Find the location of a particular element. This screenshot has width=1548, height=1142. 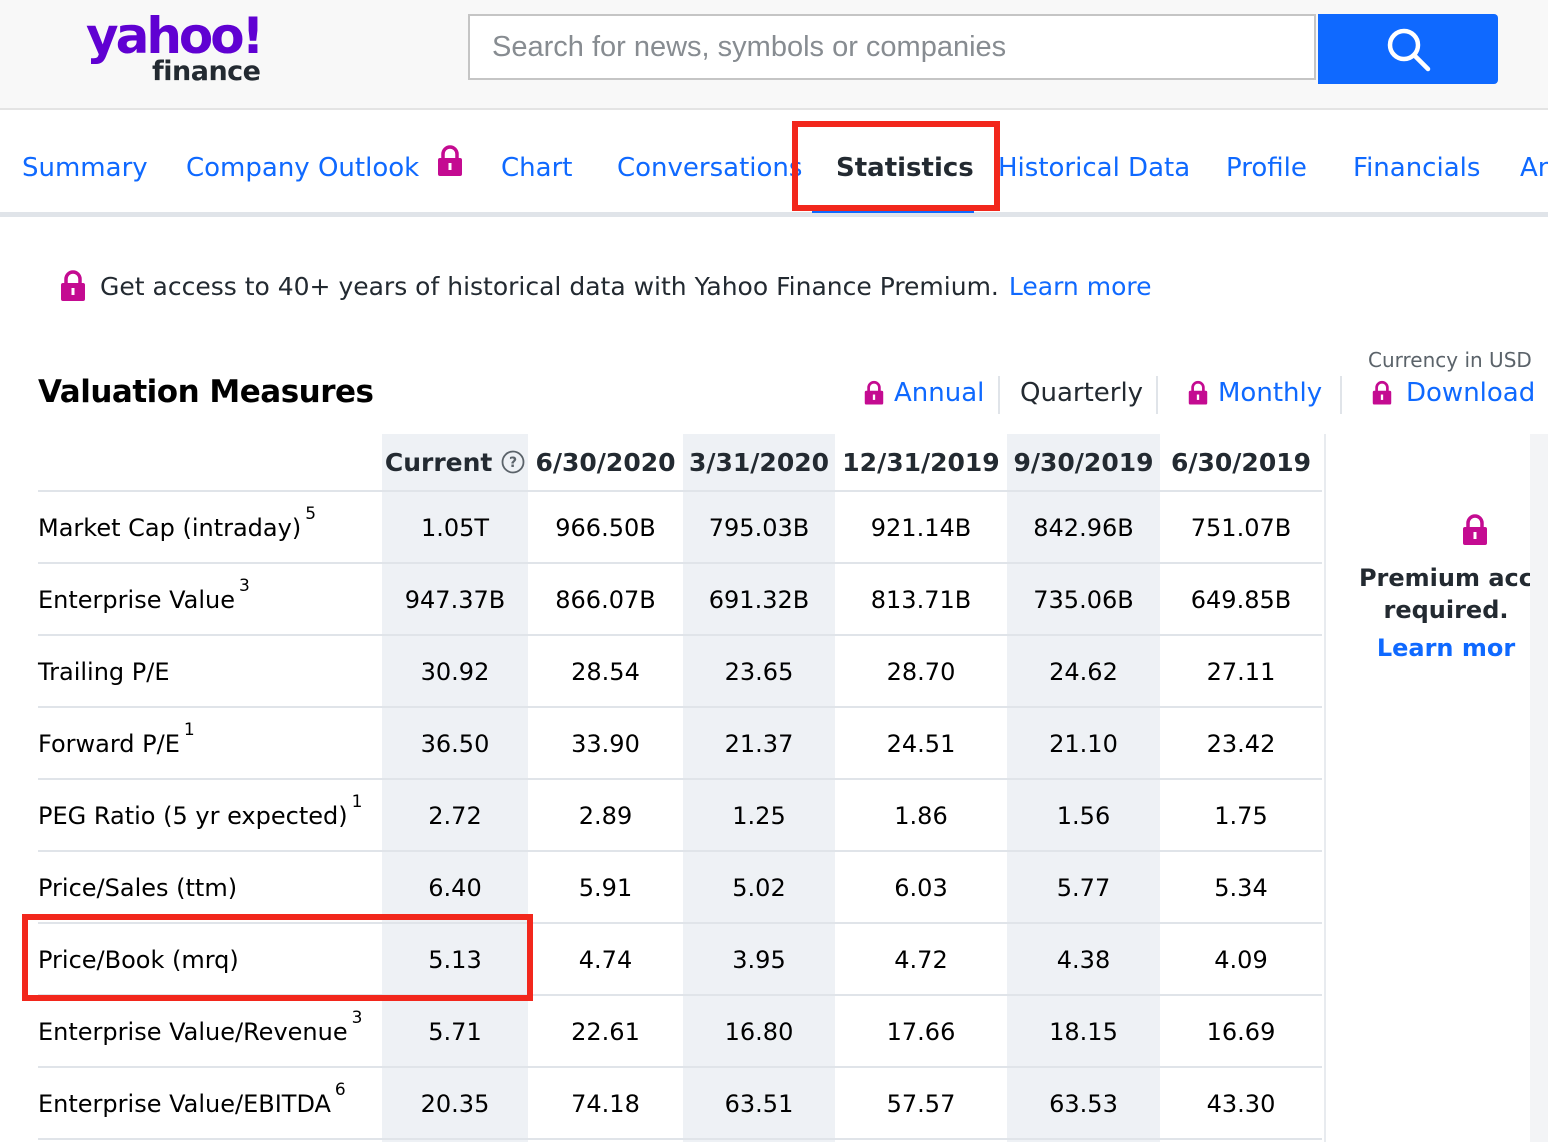

table-cell: 21.10 is located at coordinates (1083, 744).